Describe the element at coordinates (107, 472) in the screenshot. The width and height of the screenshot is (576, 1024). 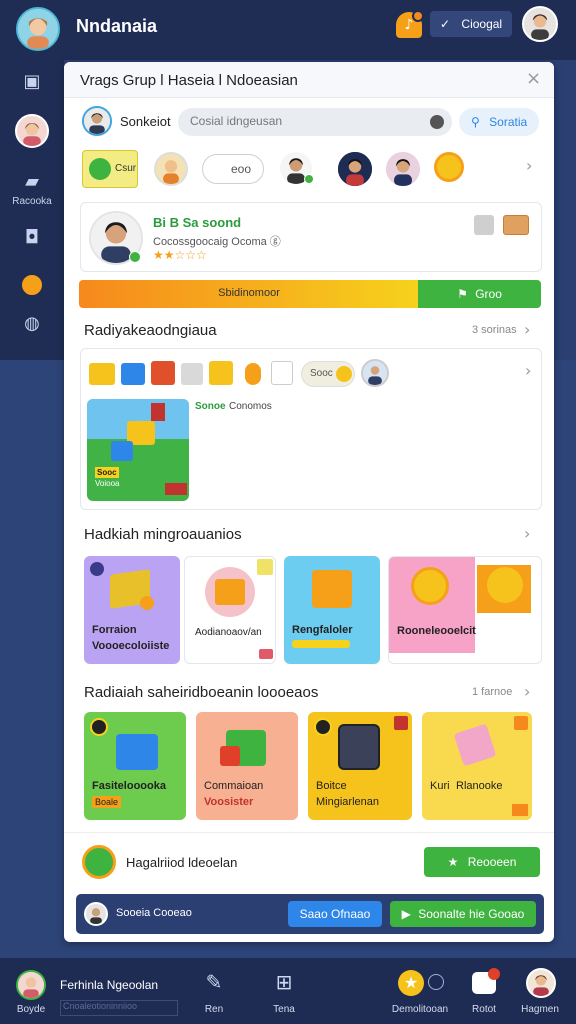
I see `thumbnail-line1: Sooc` at that location.